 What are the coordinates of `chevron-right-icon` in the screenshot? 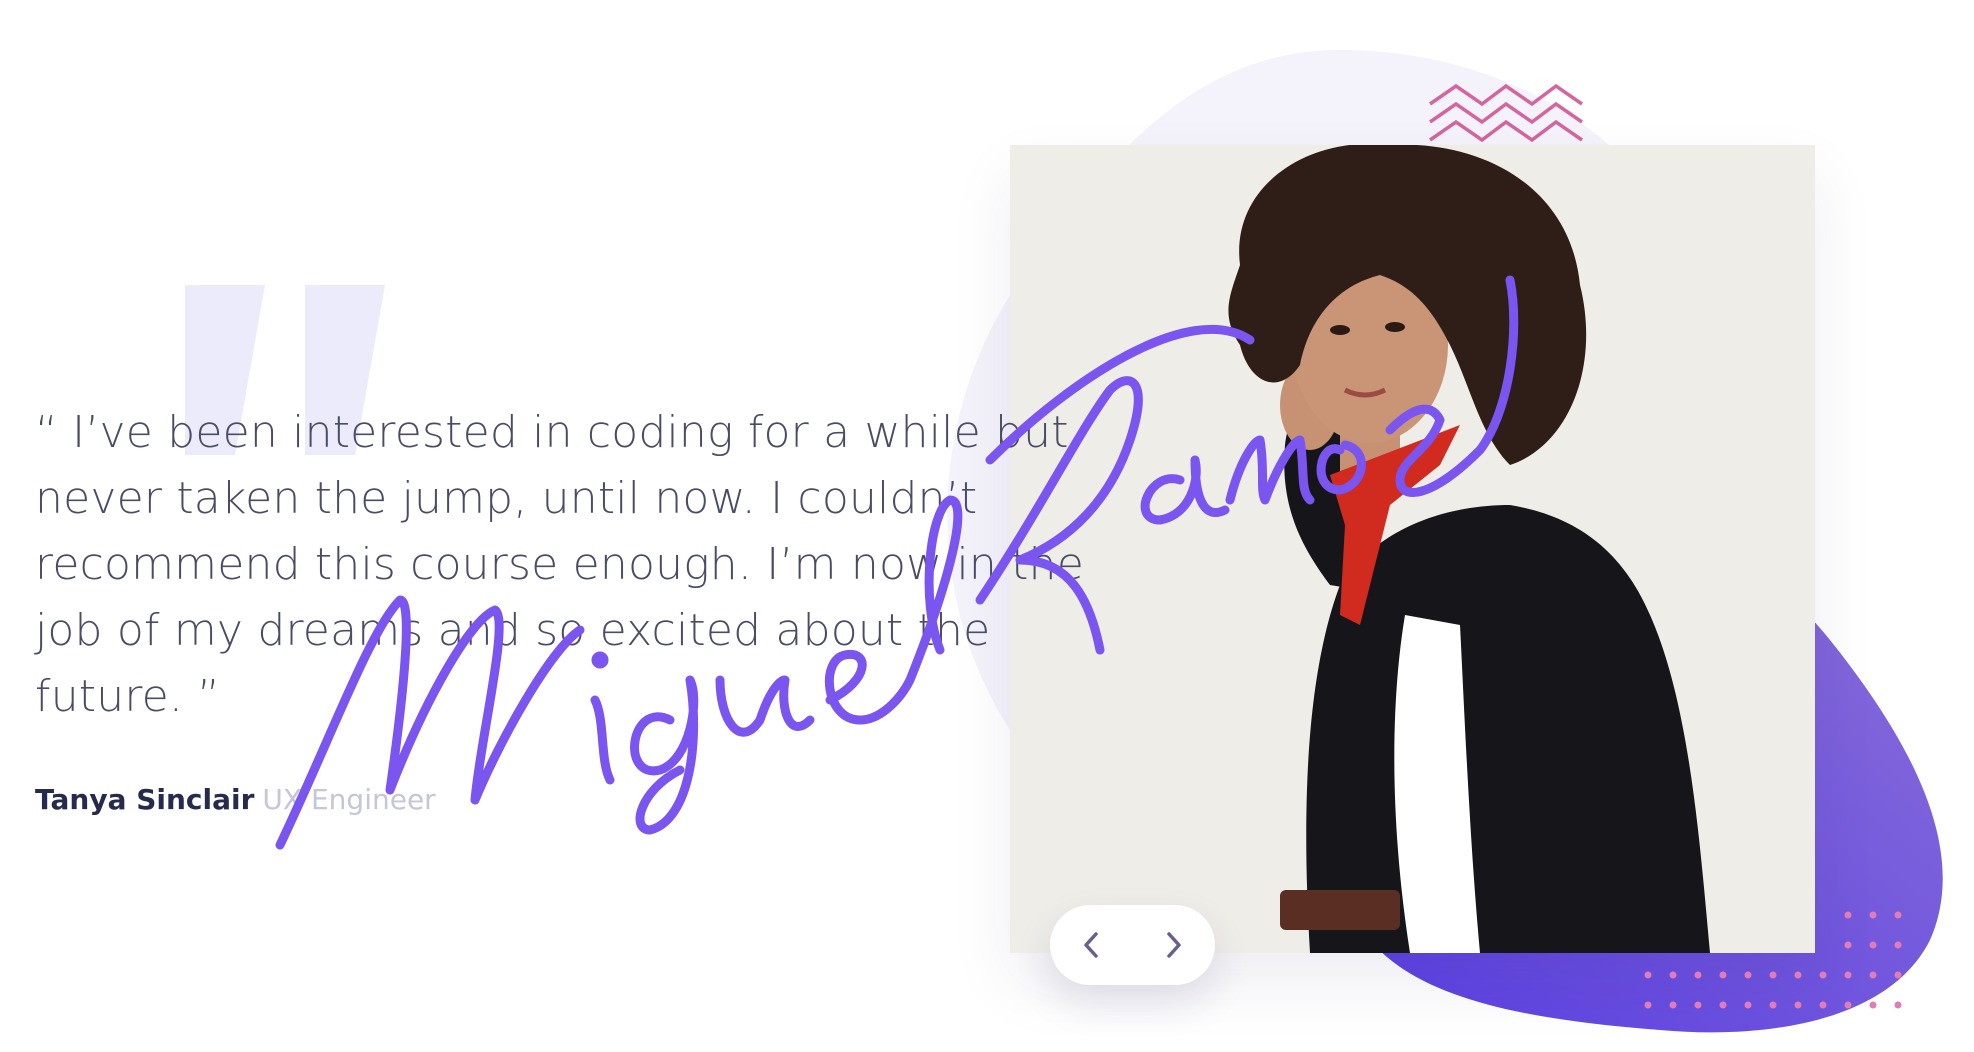 It's located at (1174, 945).